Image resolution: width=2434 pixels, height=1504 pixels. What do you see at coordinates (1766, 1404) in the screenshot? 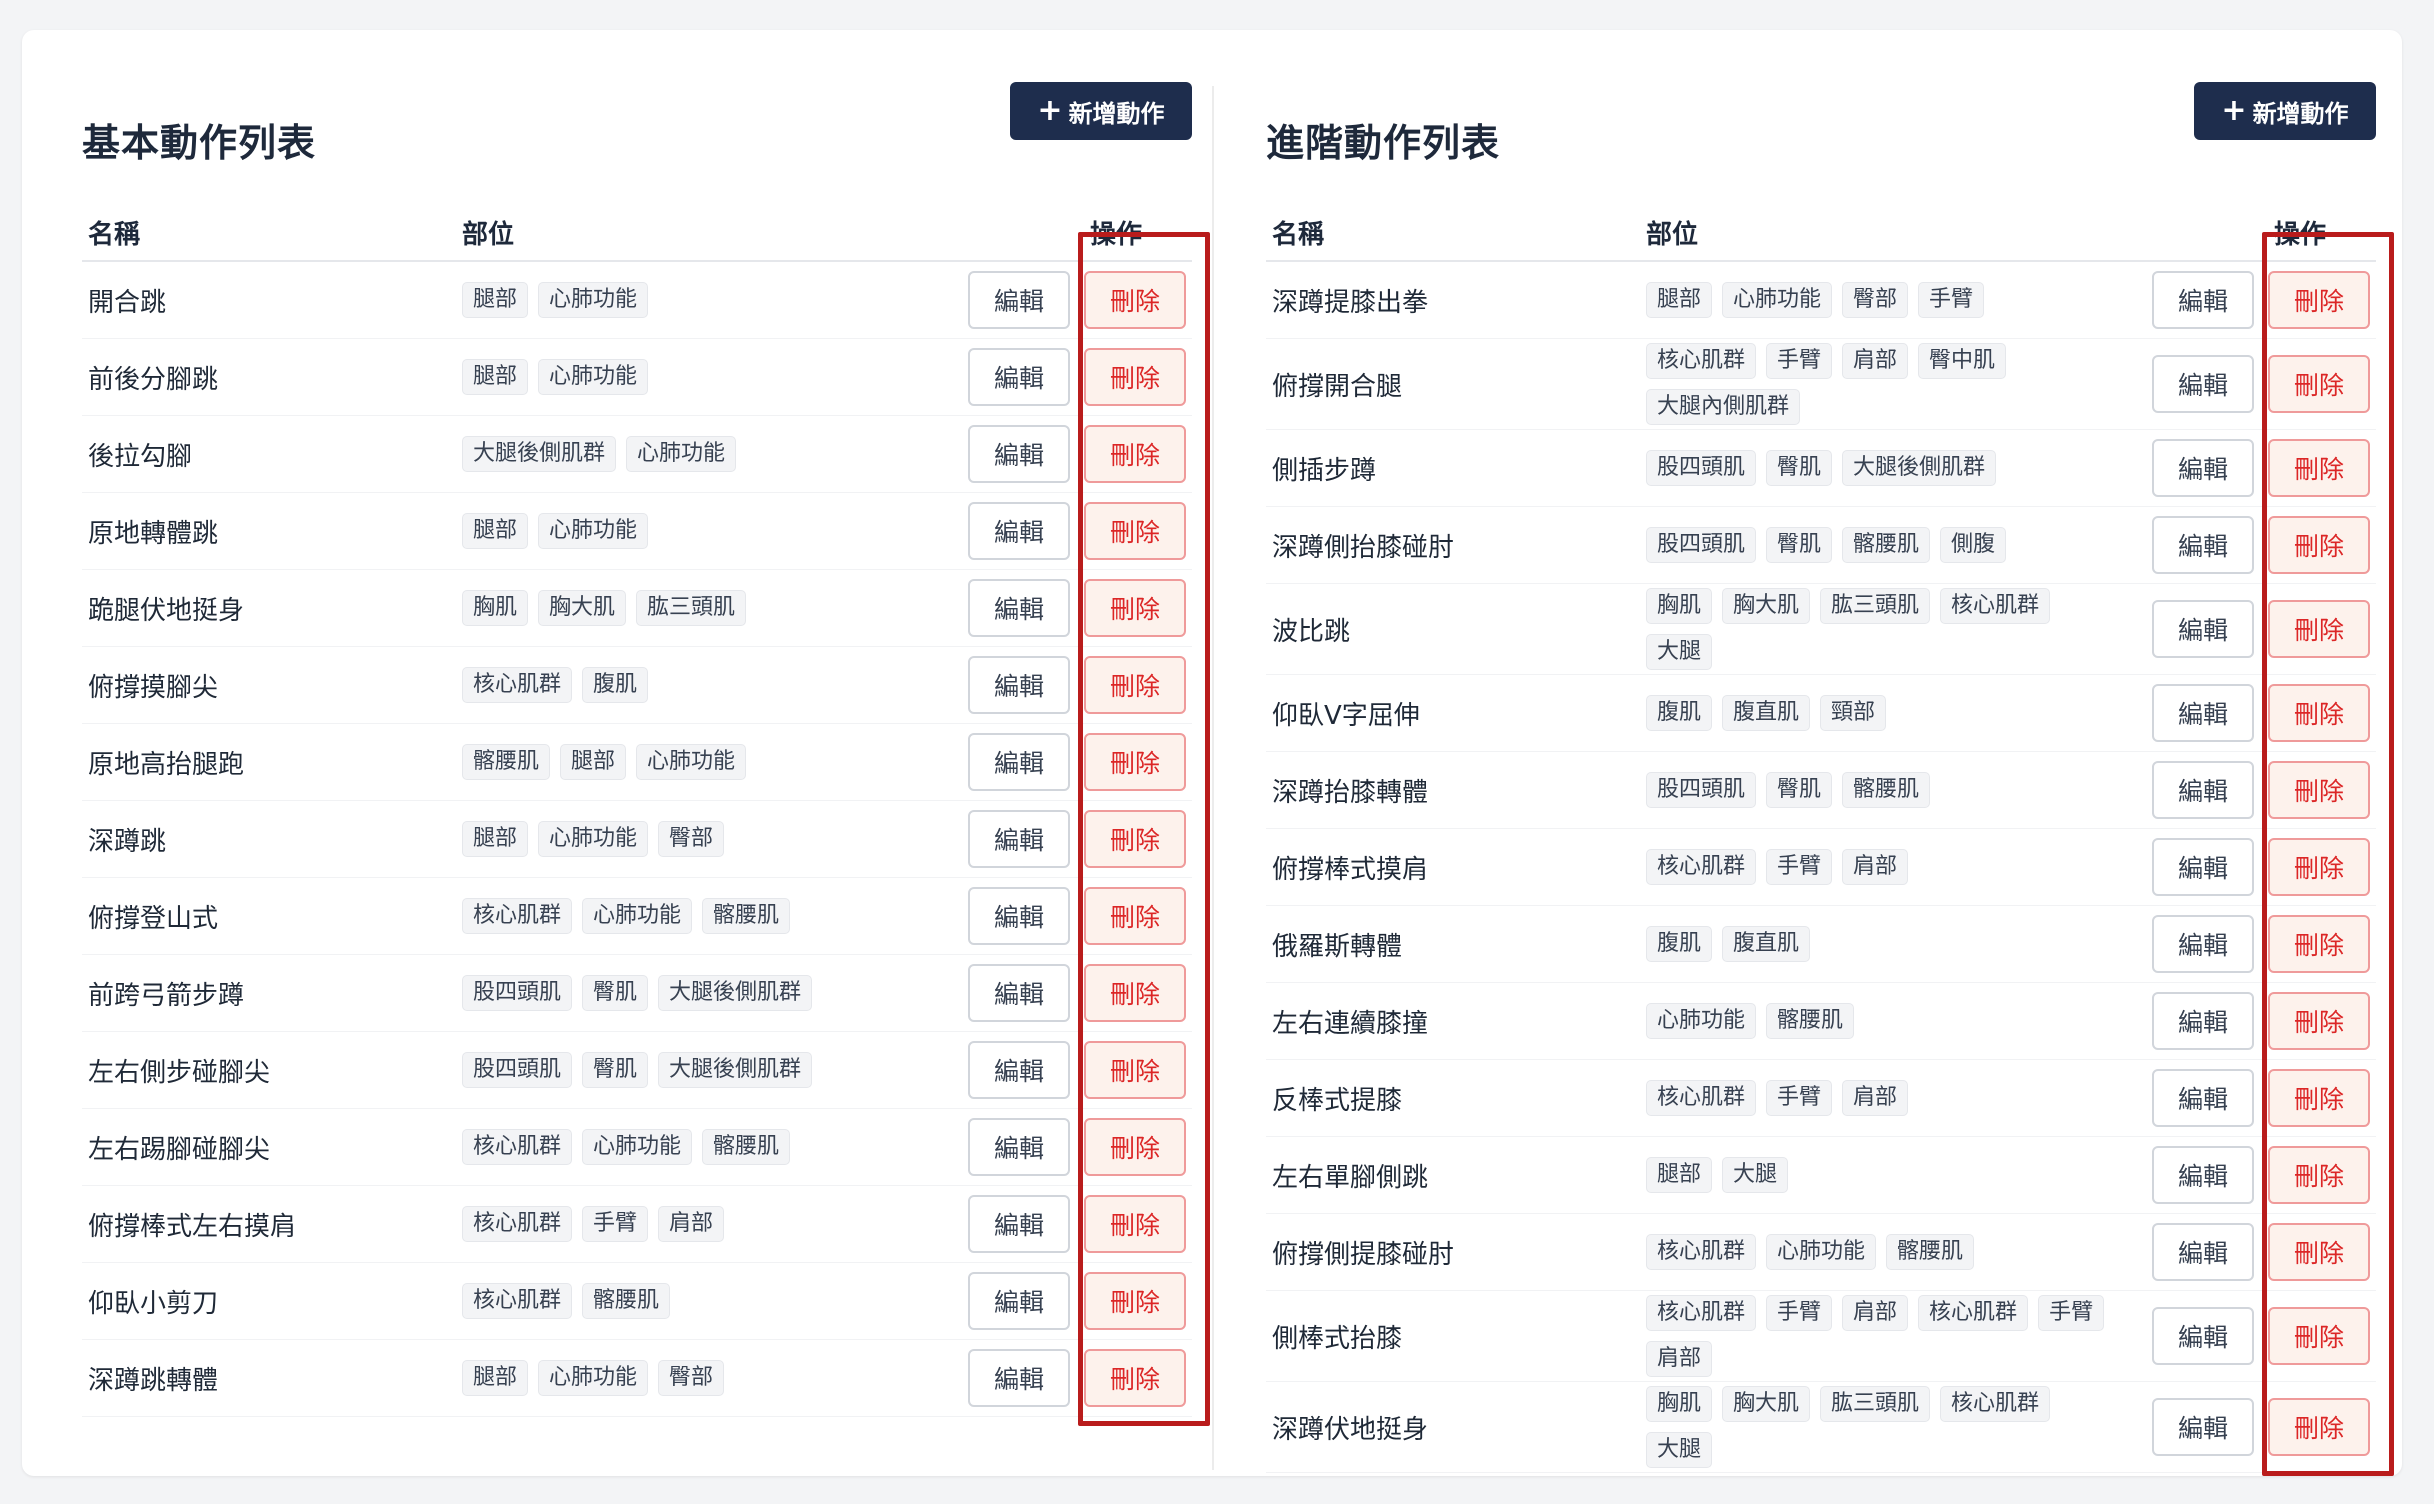
I see `body-part-tag: 胸大肌` at bounding box center [1766, 1404].